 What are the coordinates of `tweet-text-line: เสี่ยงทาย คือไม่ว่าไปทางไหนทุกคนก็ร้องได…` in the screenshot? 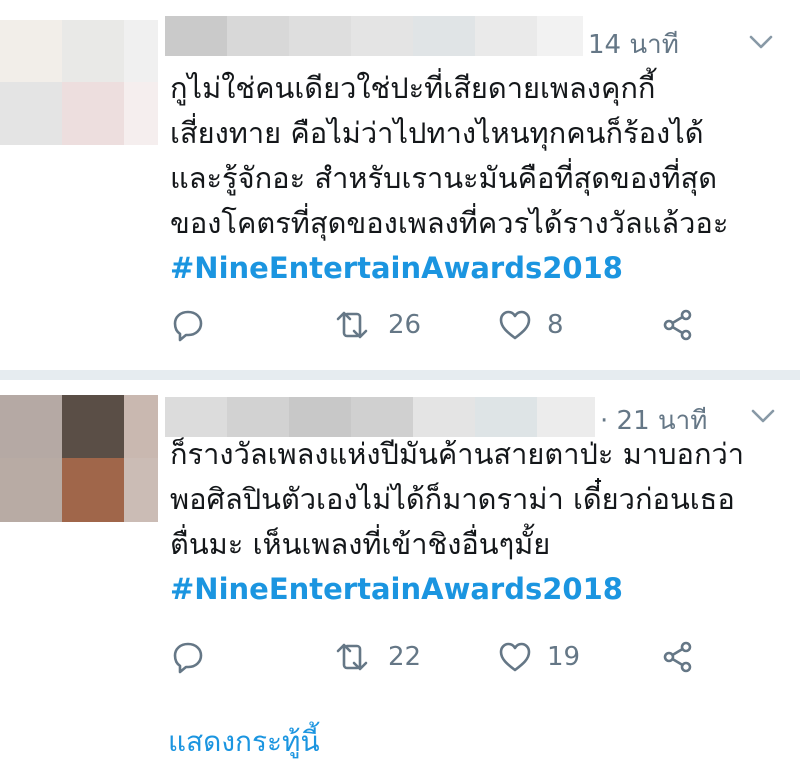 It's located at (437, 133).